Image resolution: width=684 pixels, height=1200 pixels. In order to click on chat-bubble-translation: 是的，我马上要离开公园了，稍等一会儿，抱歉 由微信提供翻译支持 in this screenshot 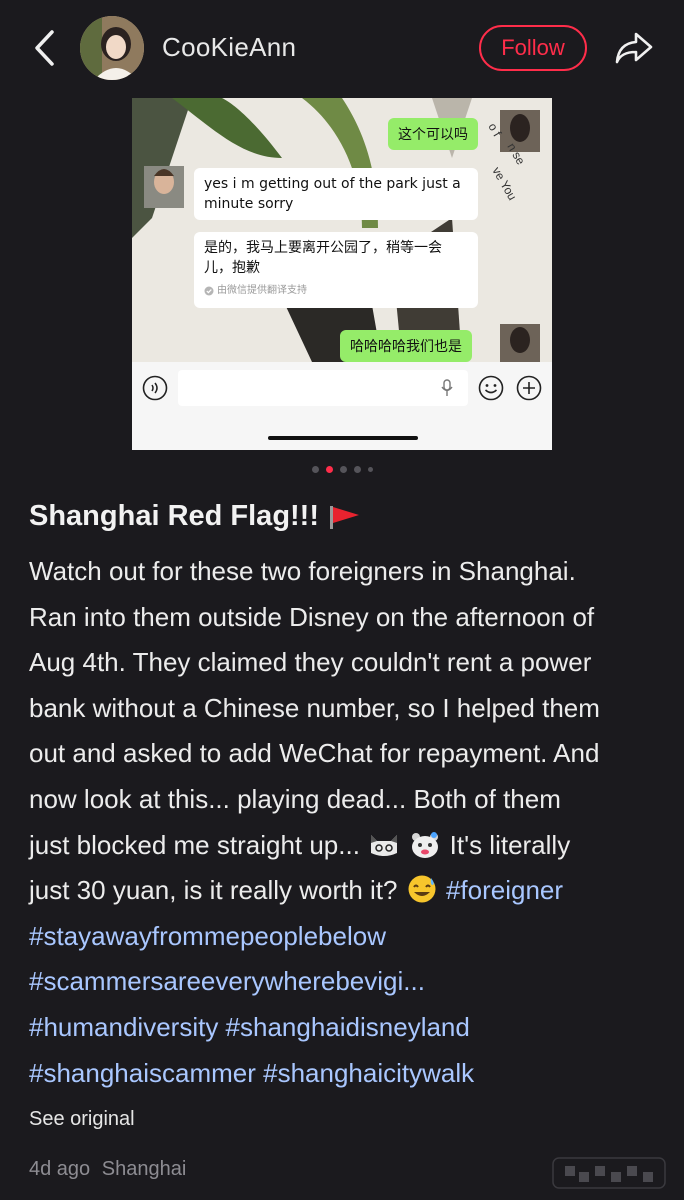, I will do `click(336, 270)`.